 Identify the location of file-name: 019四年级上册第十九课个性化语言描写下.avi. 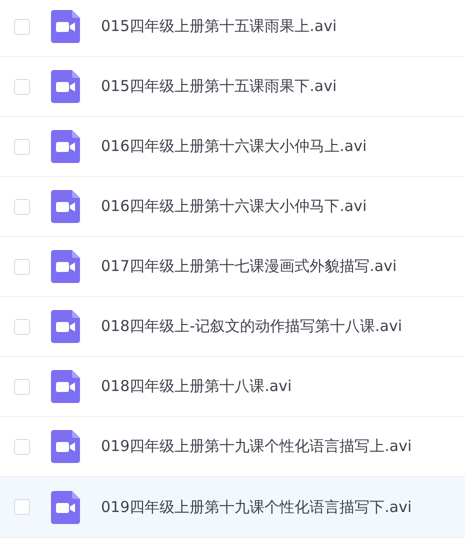
(256, 507).